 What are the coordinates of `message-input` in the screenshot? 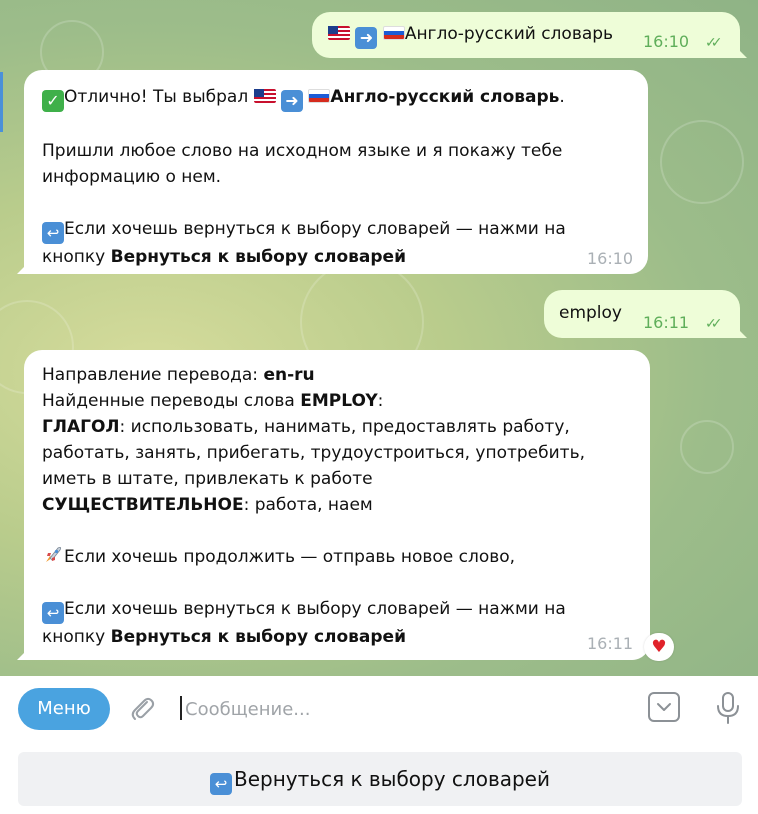 It's located at (400, 709).